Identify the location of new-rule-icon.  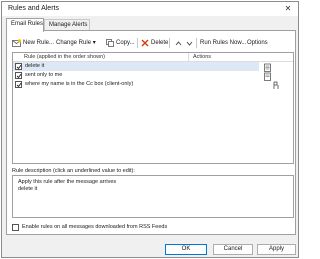
(16, 42).